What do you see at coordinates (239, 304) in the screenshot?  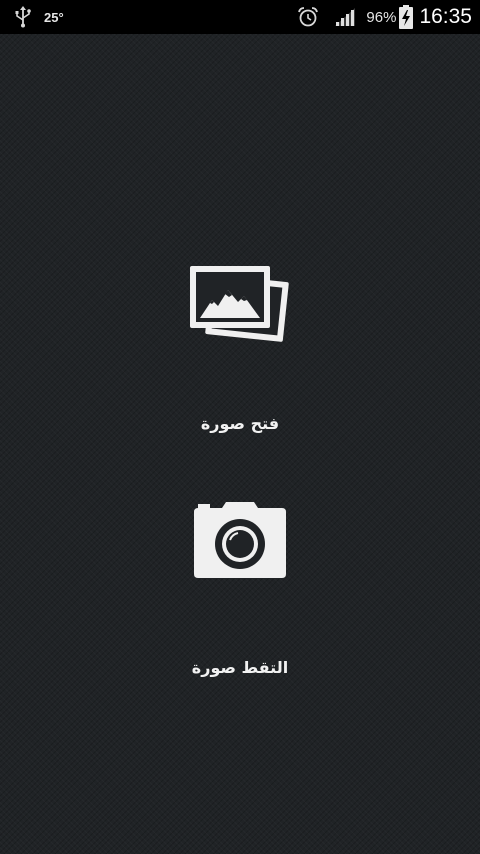 I see `gallery-icon` at bounding box center [239, 304].